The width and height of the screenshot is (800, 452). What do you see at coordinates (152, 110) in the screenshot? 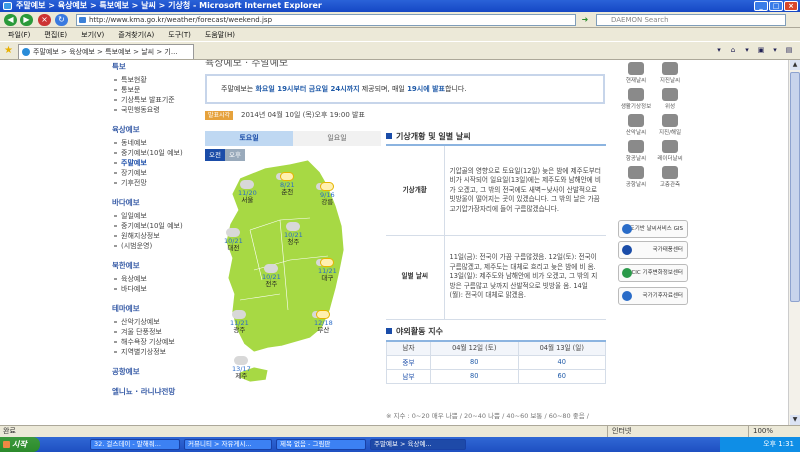
I see `nav-item: 국민행동요령` at bounding box center [152, 110].